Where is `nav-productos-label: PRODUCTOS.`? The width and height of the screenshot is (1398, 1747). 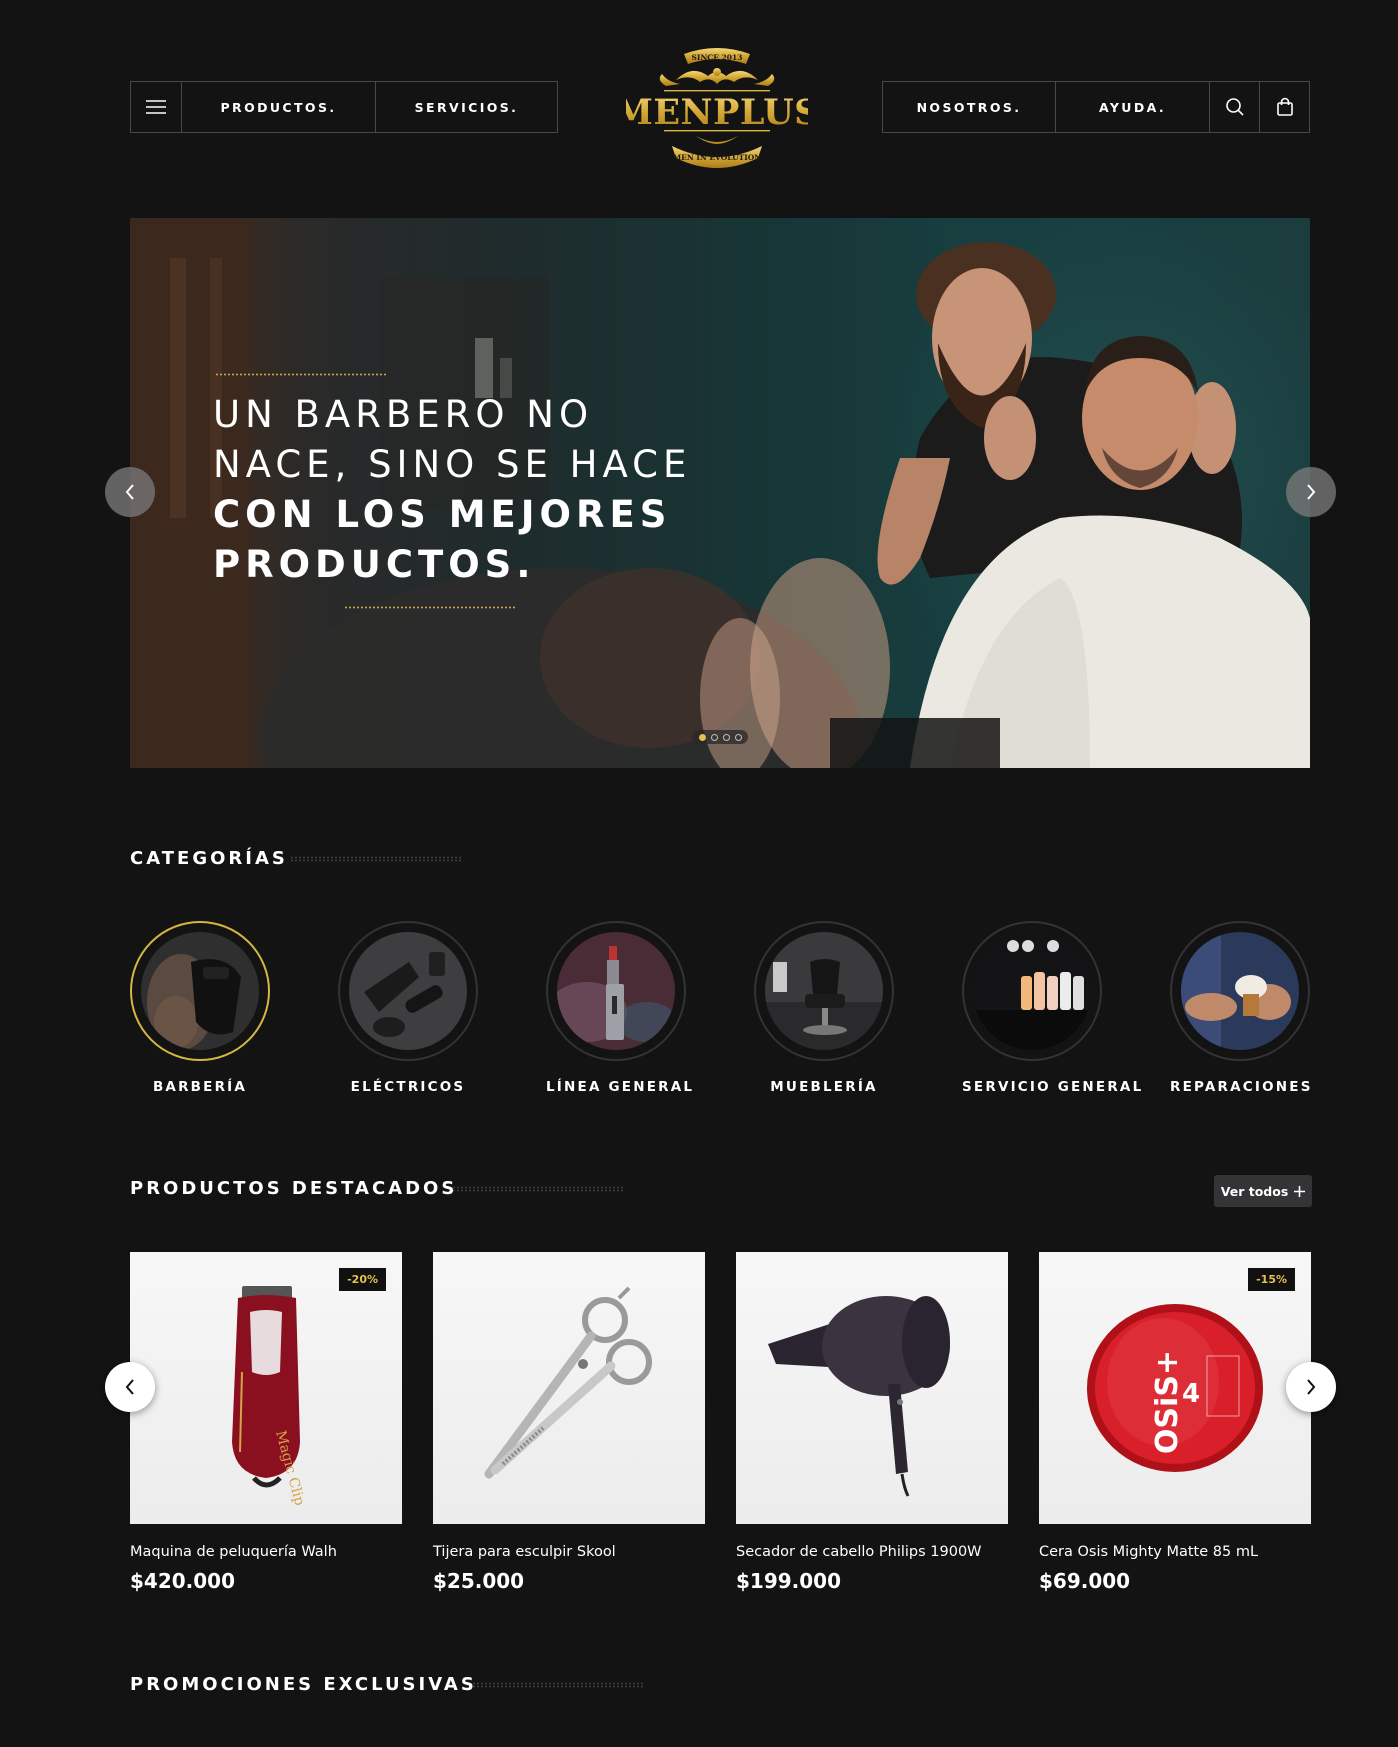
nav-productos-label: PRODUCTOS. is located at coordinates (278, 107).